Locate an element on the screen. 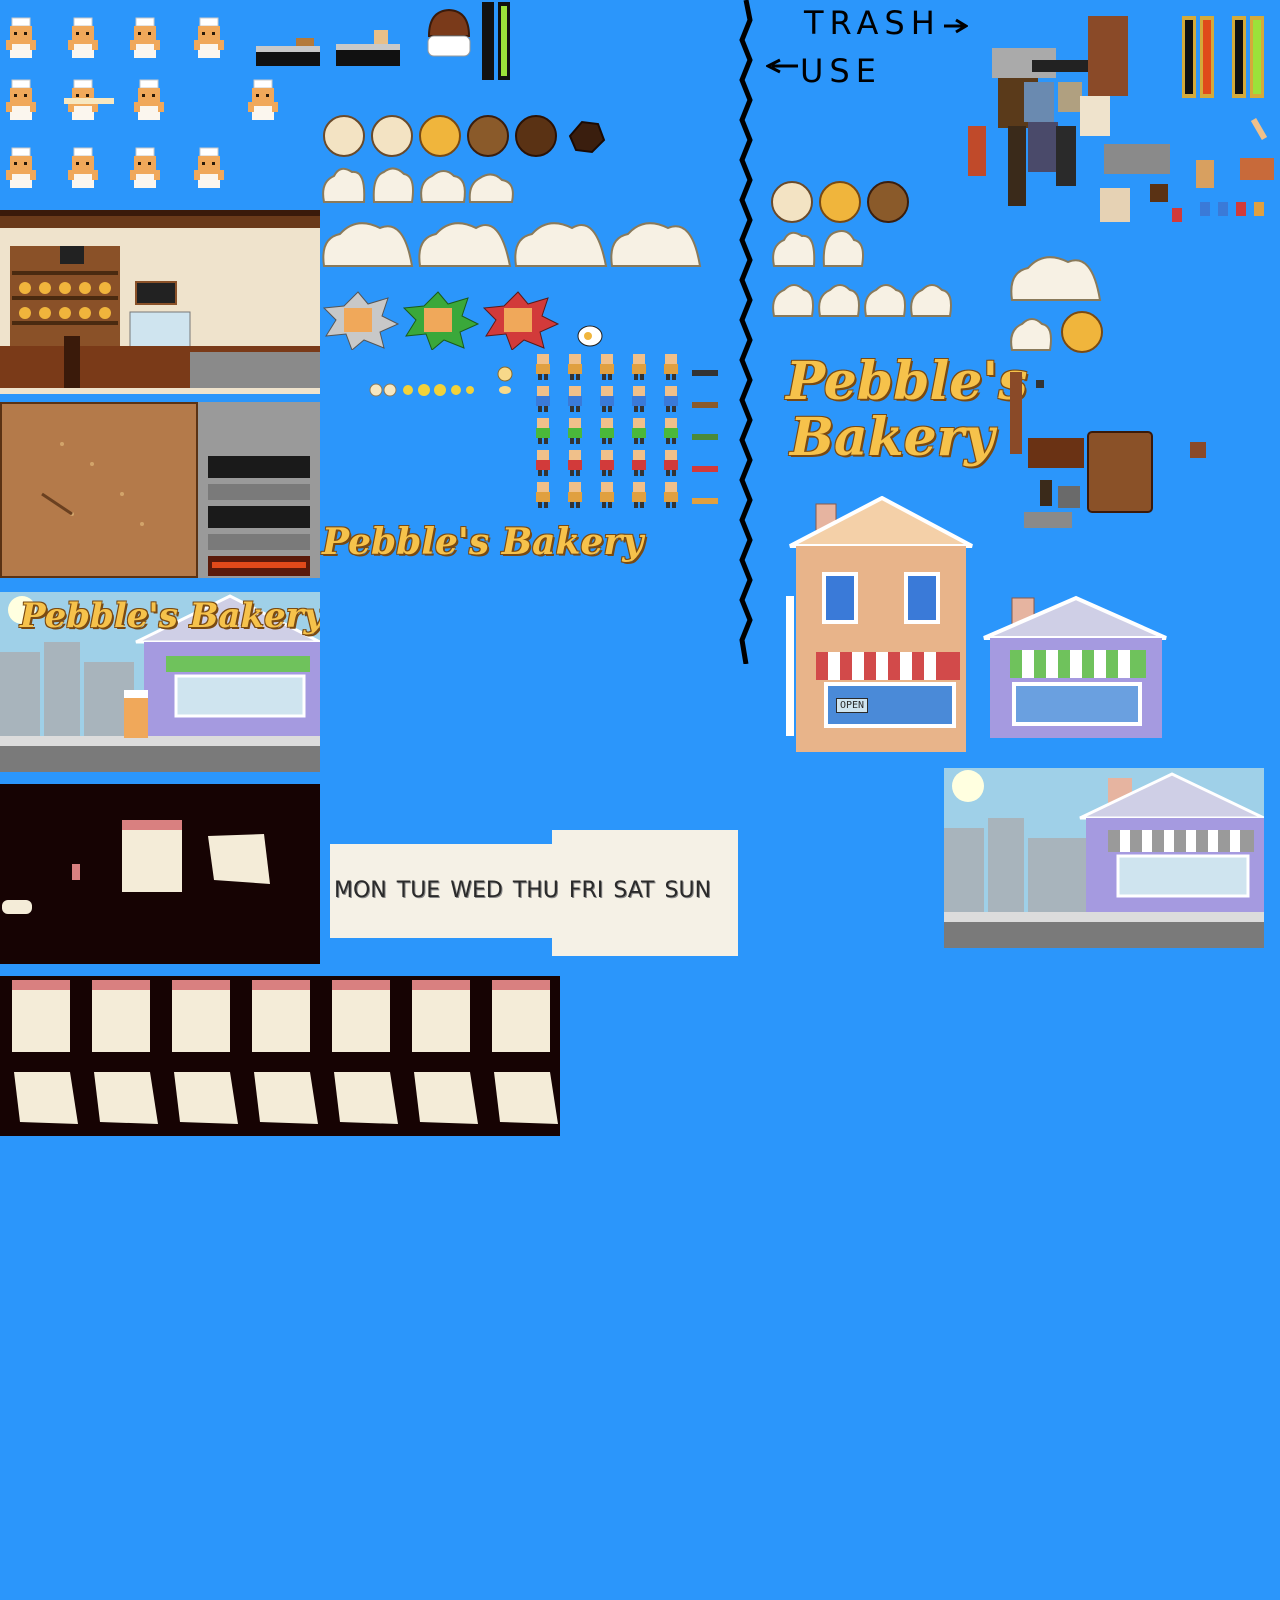 This screenshot has height=1600, width=1280. customer-sprite-icon is located at coordinates (627, 431).